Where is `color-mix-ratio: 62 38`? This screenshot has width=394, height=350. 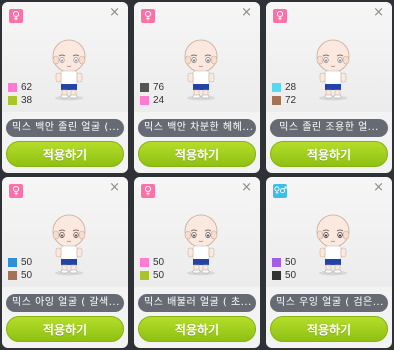 color-mix-ratio: 62 38 is located at coordinates (20, 94).